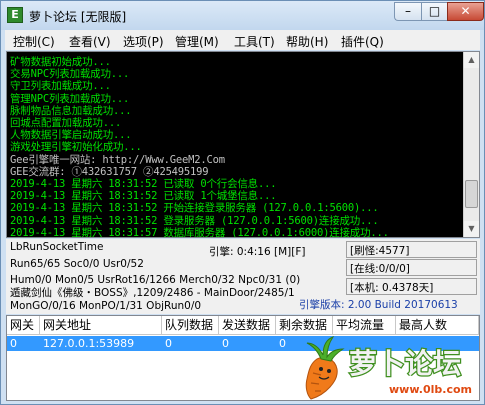 The width and height of the screenshot is (485, 405). What do you see at coordinates (78, 17) in the screenshot?
I see `window-title: 萝卜论坛 [无限版]` at bounding box center [78, 17].